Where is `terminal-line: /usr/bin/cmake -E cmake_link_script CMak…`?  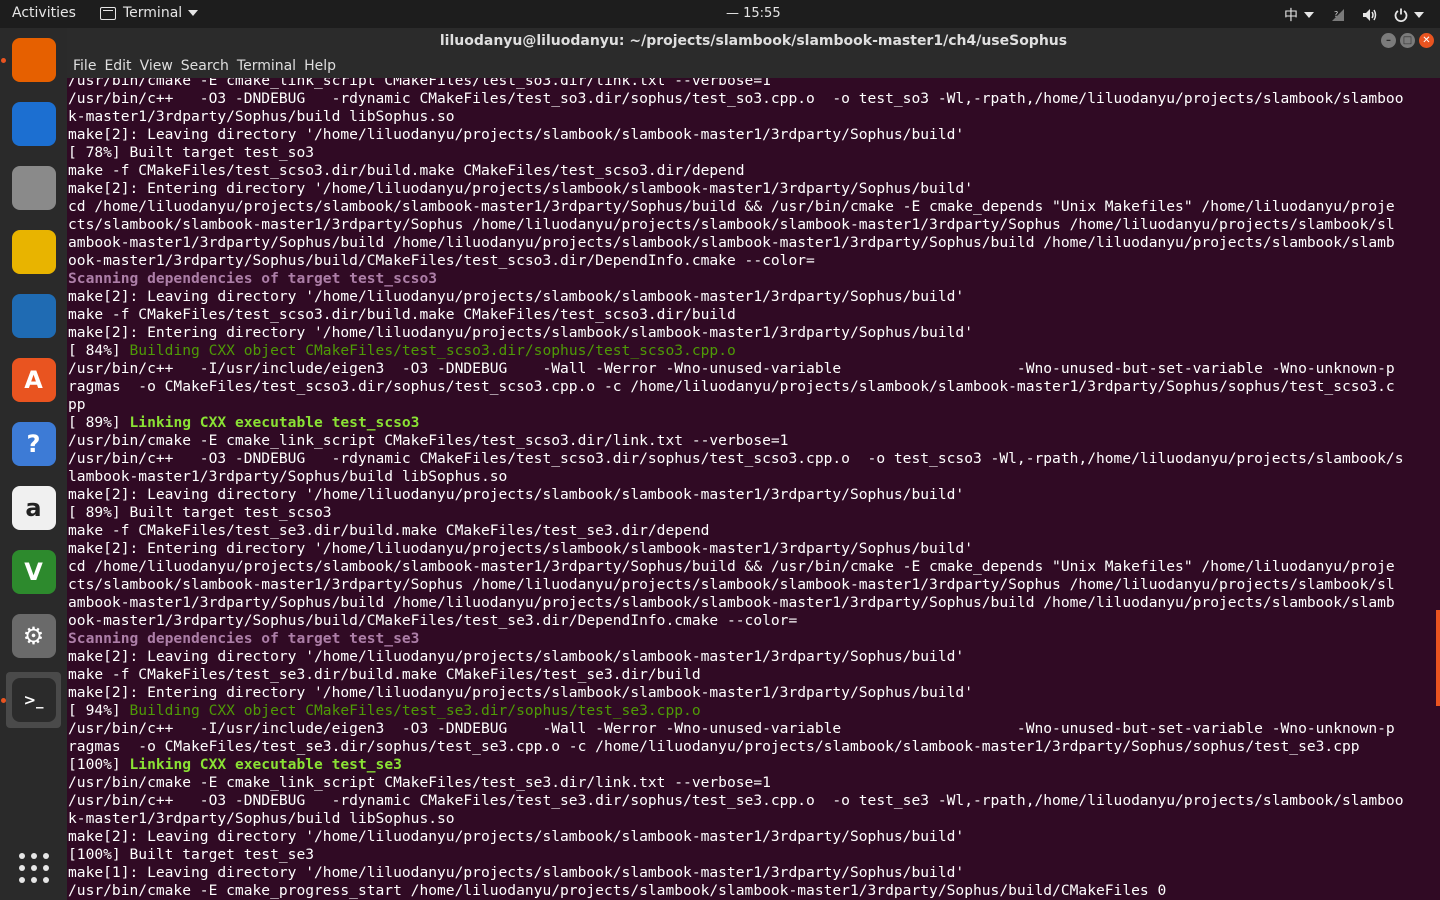 terminal-line: /usr/bin/cmake -E cmake_link_script CMak… is located at coordinates (736, 84).